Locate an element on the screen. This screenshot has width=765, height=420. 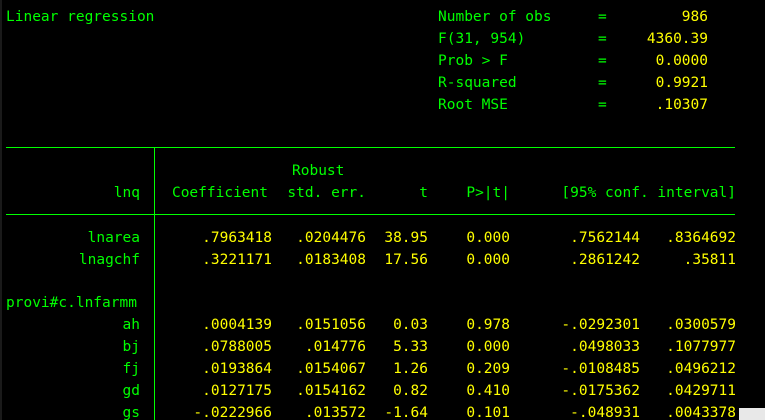
table-header-rule is located at coordinates (370, 214).